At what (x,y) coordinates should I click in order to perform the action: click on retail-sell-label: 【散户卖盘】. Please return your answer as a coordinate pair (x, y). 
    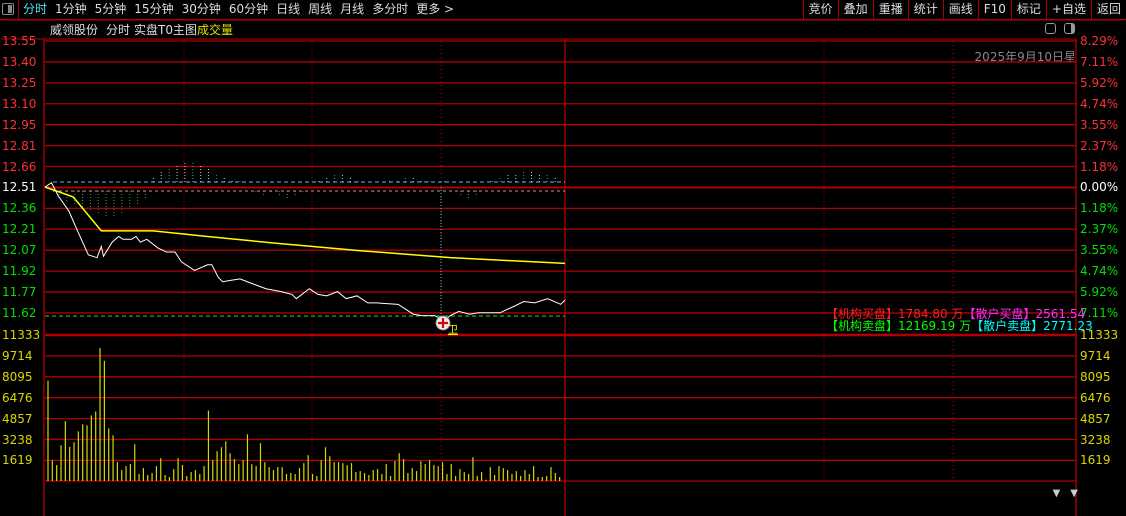
    Looking at the image, I should click on (1007, 326).